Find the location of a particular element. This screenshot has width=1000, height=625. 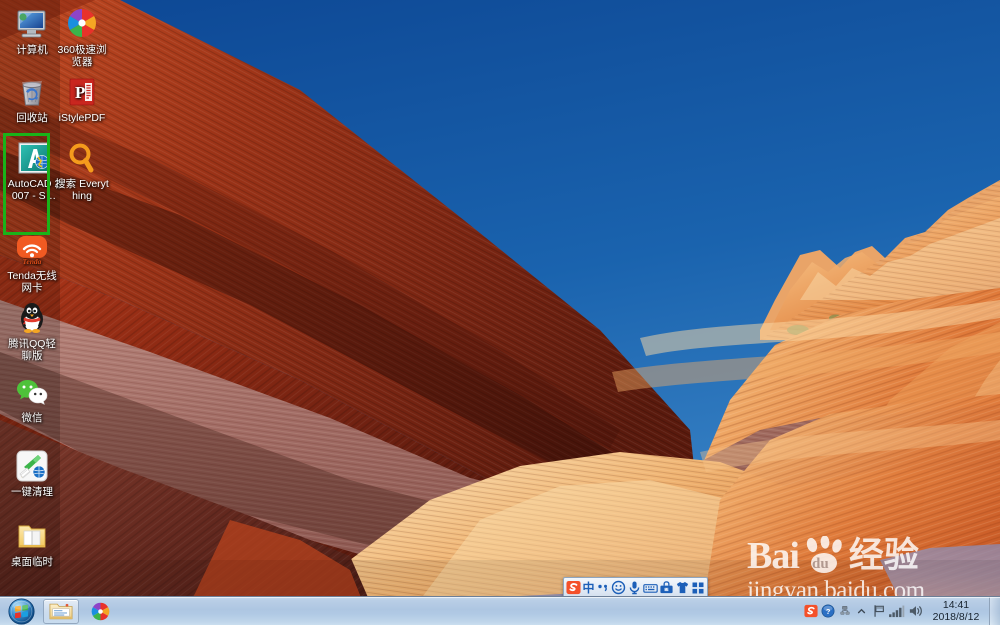

desktop-icon-label: 计算机 is located at coordinates (32, 50).